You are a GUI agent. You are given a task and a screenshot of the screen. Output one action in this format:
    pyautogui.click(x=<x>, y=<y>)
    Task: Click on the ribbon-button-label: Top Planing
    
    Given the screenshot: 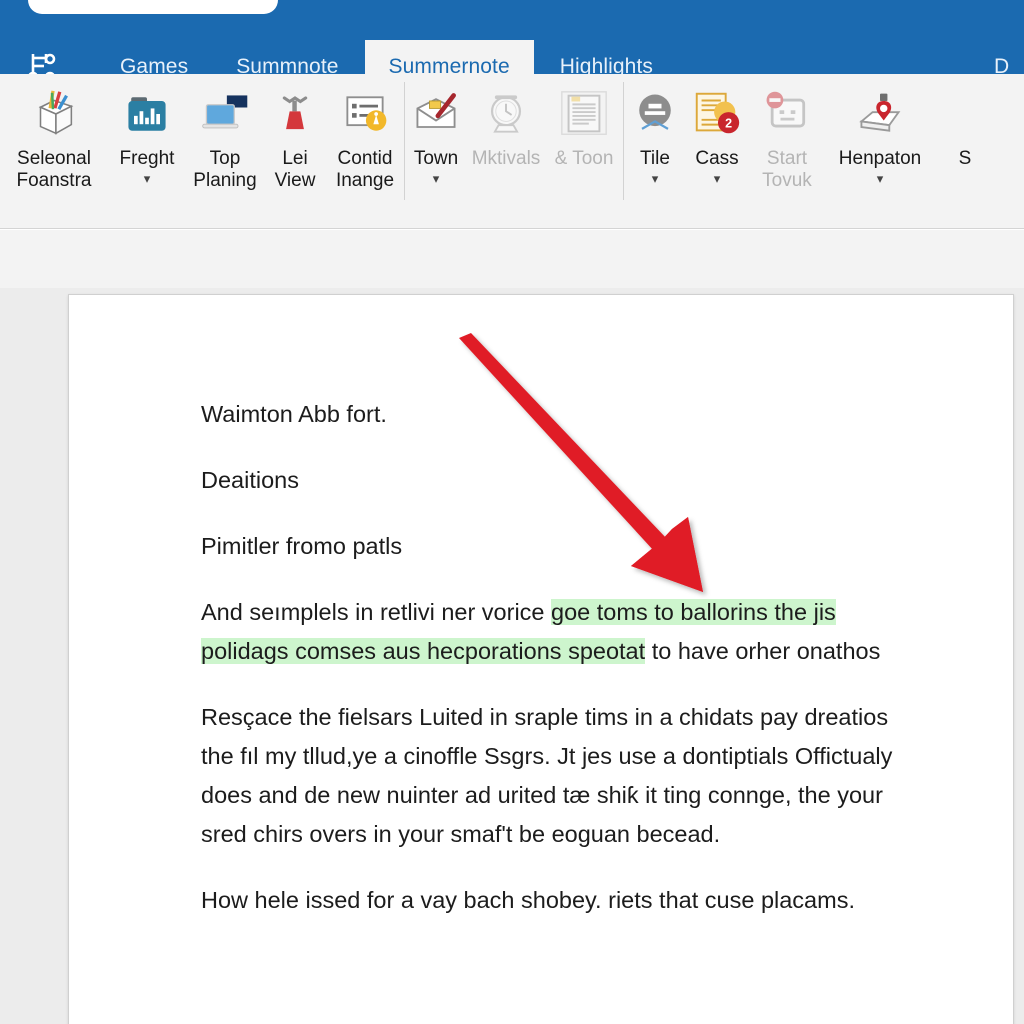 What is the action you would take?
    pyautogui.click(x=224, y=170)
    